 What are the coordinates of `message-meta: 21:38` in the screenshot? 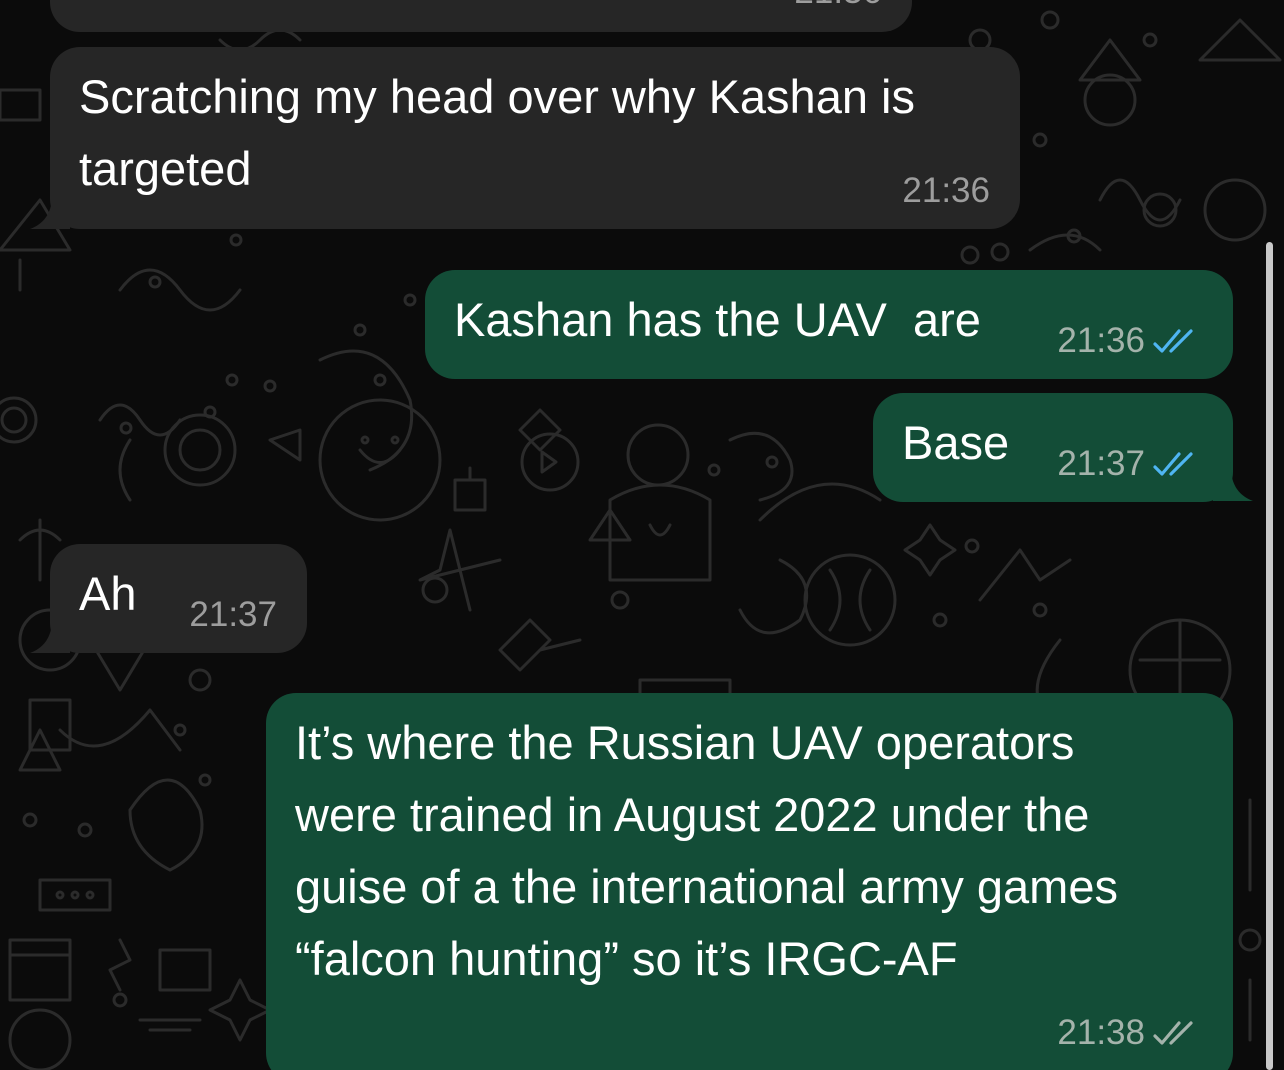 It's located at (1130, 1033).